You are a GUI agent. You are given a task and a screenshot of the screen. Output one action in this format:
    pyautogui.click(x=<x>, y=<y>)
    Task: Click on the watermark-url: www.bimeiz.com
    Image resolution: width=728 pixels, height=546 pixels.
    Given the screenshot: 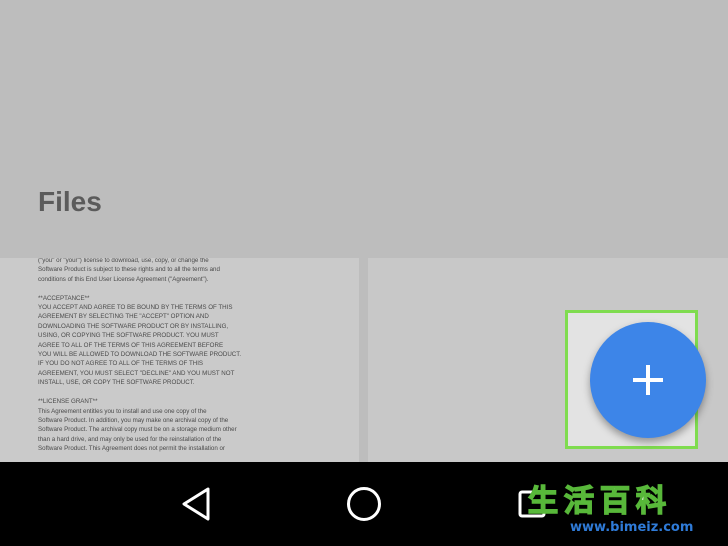 What is the action you would take?
    pyautogui.click(x=632, y=527)
    